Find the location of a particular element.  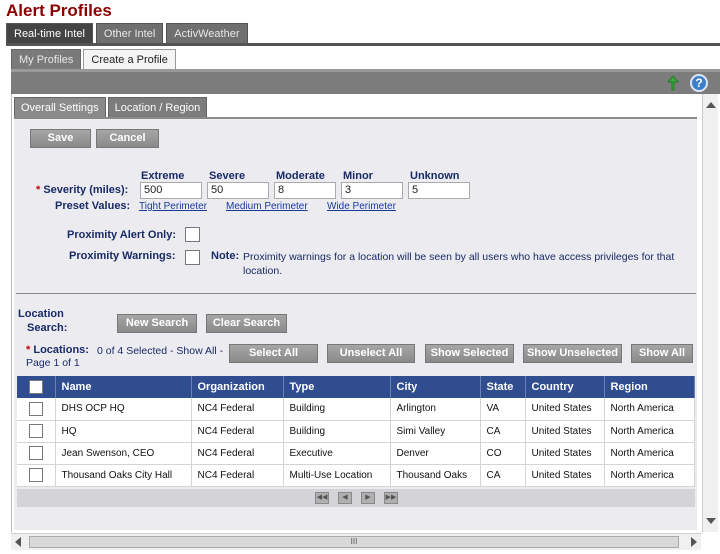

new-search-button: New Search is located at coordinates (157, 323).